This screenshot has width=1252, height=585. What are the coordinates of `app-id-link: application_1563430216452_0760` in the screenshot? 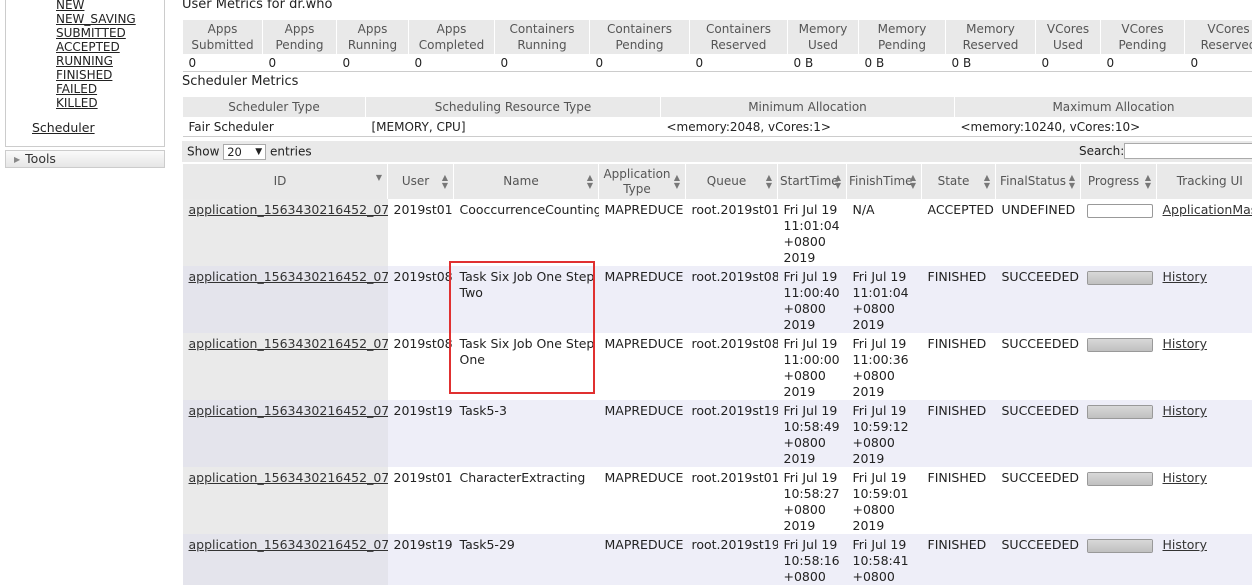 It's located at (288, 276).